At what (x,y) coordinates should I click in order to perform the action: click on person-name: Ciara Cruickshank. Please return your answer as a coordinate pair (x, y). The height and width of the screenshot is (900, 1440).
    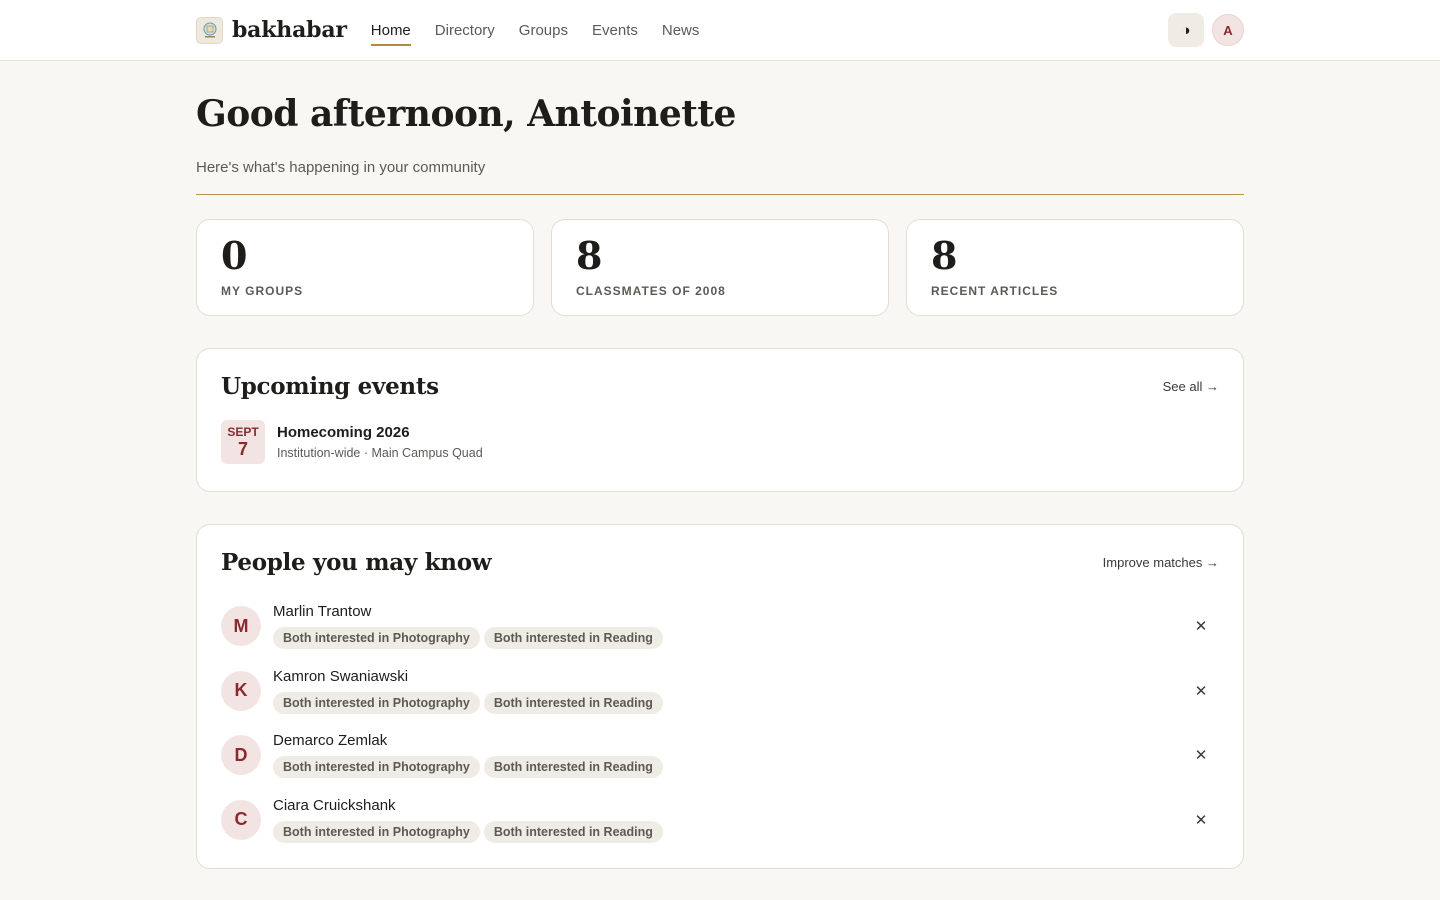
    Looking at the image, I should click on (468, 805).